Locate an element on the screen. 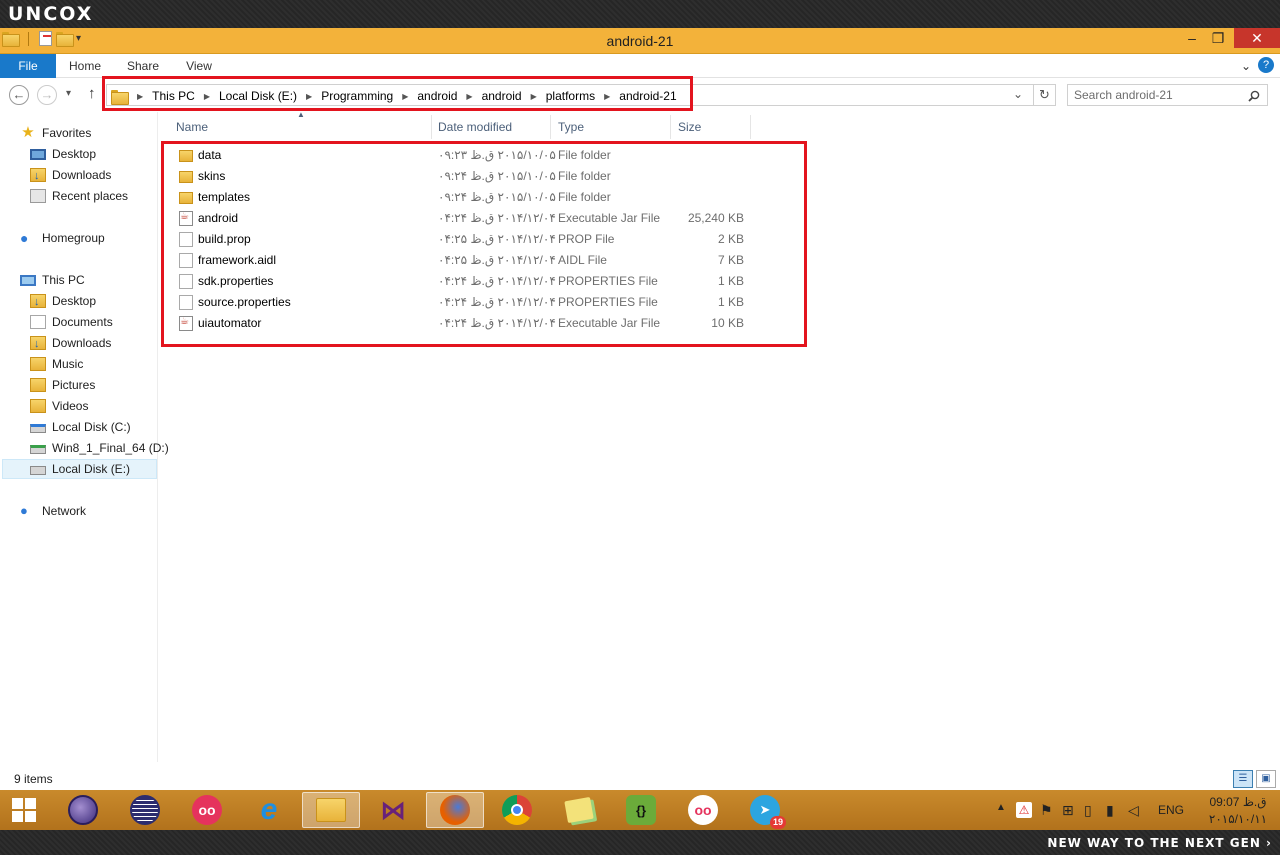 The height and width of the screenshot is (855, 1280). nav-local-disk-c: Local Disk (C:) is located at coordinates (80, 427).